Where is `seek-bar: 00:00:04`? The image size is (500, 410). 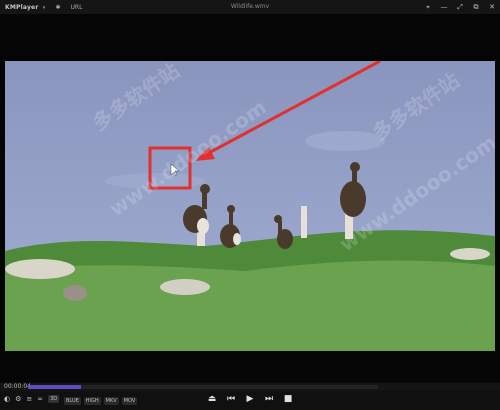
seek-bar: 00:00:04 is located at coordinates (250, 387).